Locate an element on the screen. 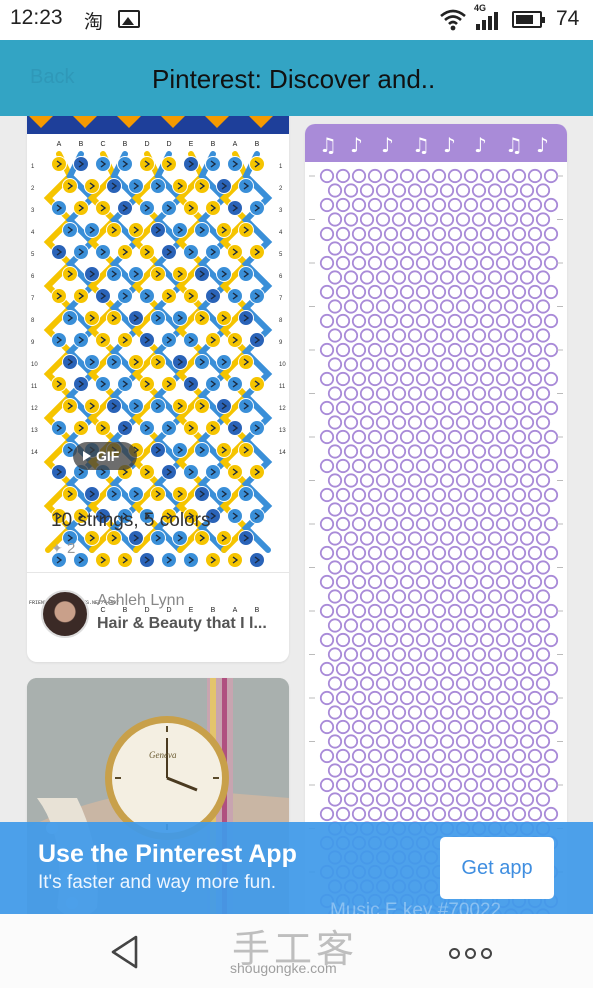 This screenshot has height=988, width=593. pin-title: 10 strings, 5 colors is located at coordinates (131, 520).